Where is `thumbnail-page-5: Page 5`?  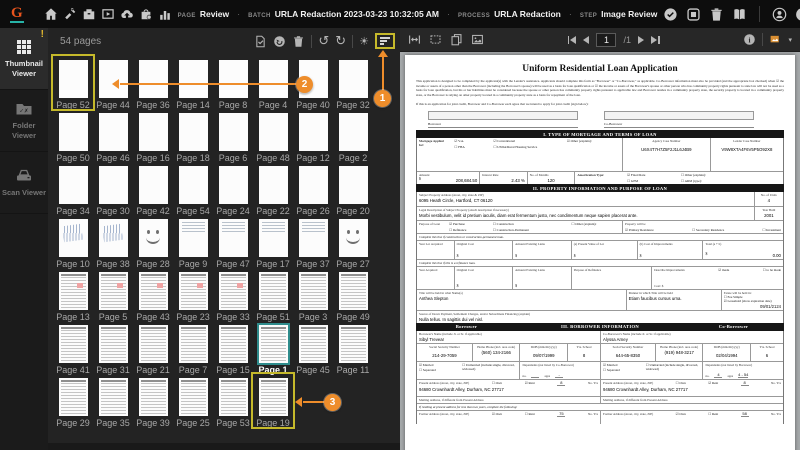 thumbnail-page-5: Page 5 is located at coordinates (113, 295).